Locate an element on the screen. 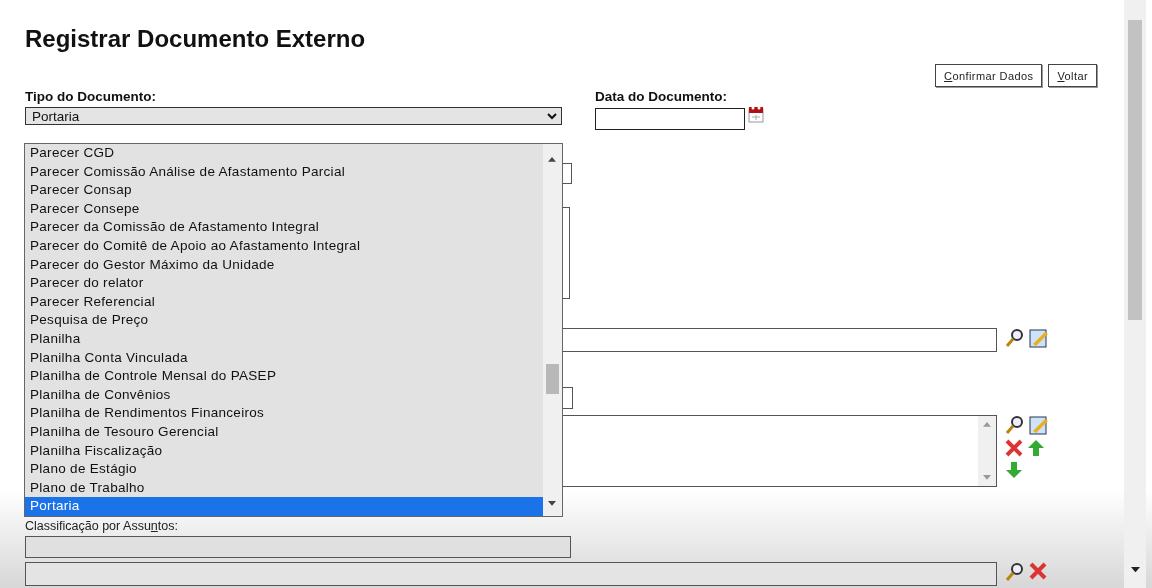  field-label: Data do Documento: is located at coordinates (661, 97).